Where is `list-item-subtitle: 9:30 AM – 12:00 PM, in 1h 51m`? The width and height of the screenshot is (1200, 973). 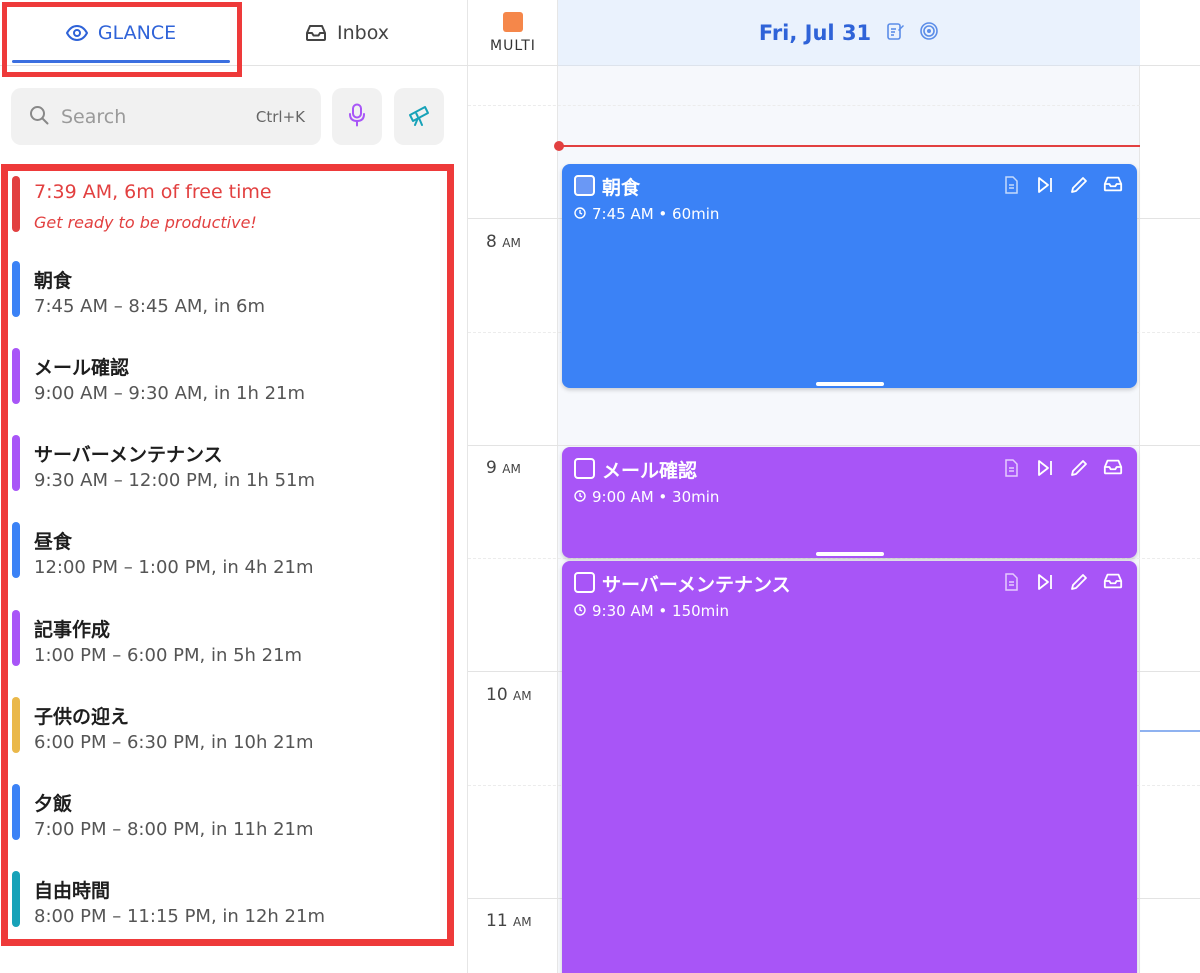 list-item-subtitle: 9:30 AM – 12:00 PM, in 1h 51m is located at coordinates (175, 480).